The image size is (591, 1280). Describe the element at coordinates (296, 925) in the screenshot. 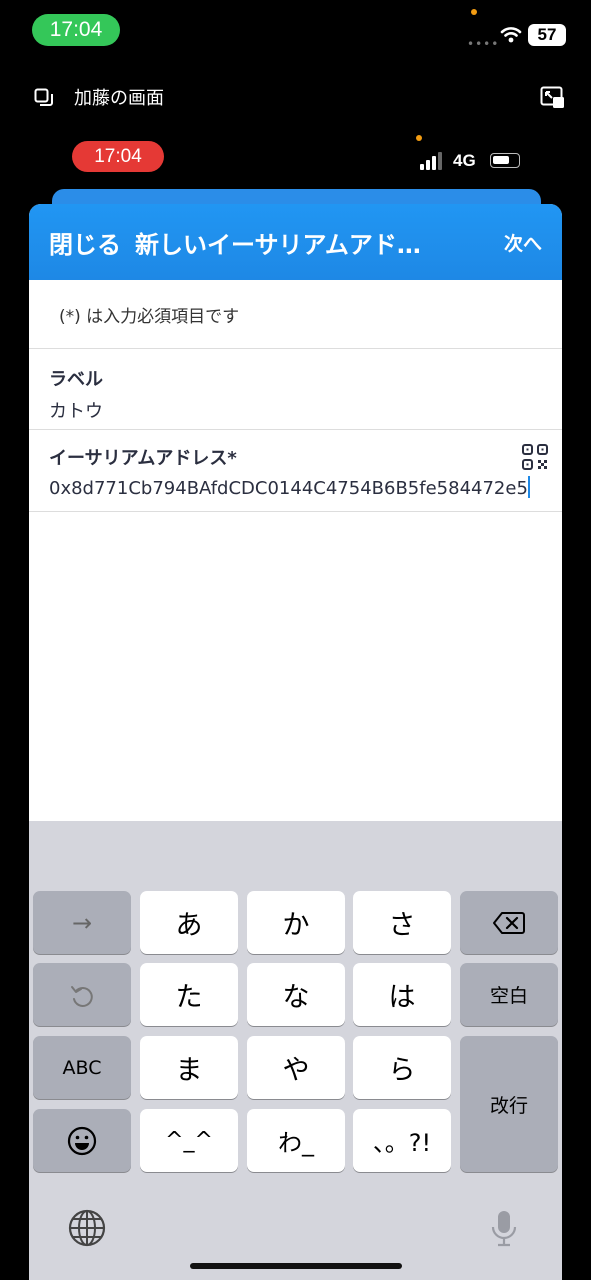

I see `key-ka-label: か` at that location.